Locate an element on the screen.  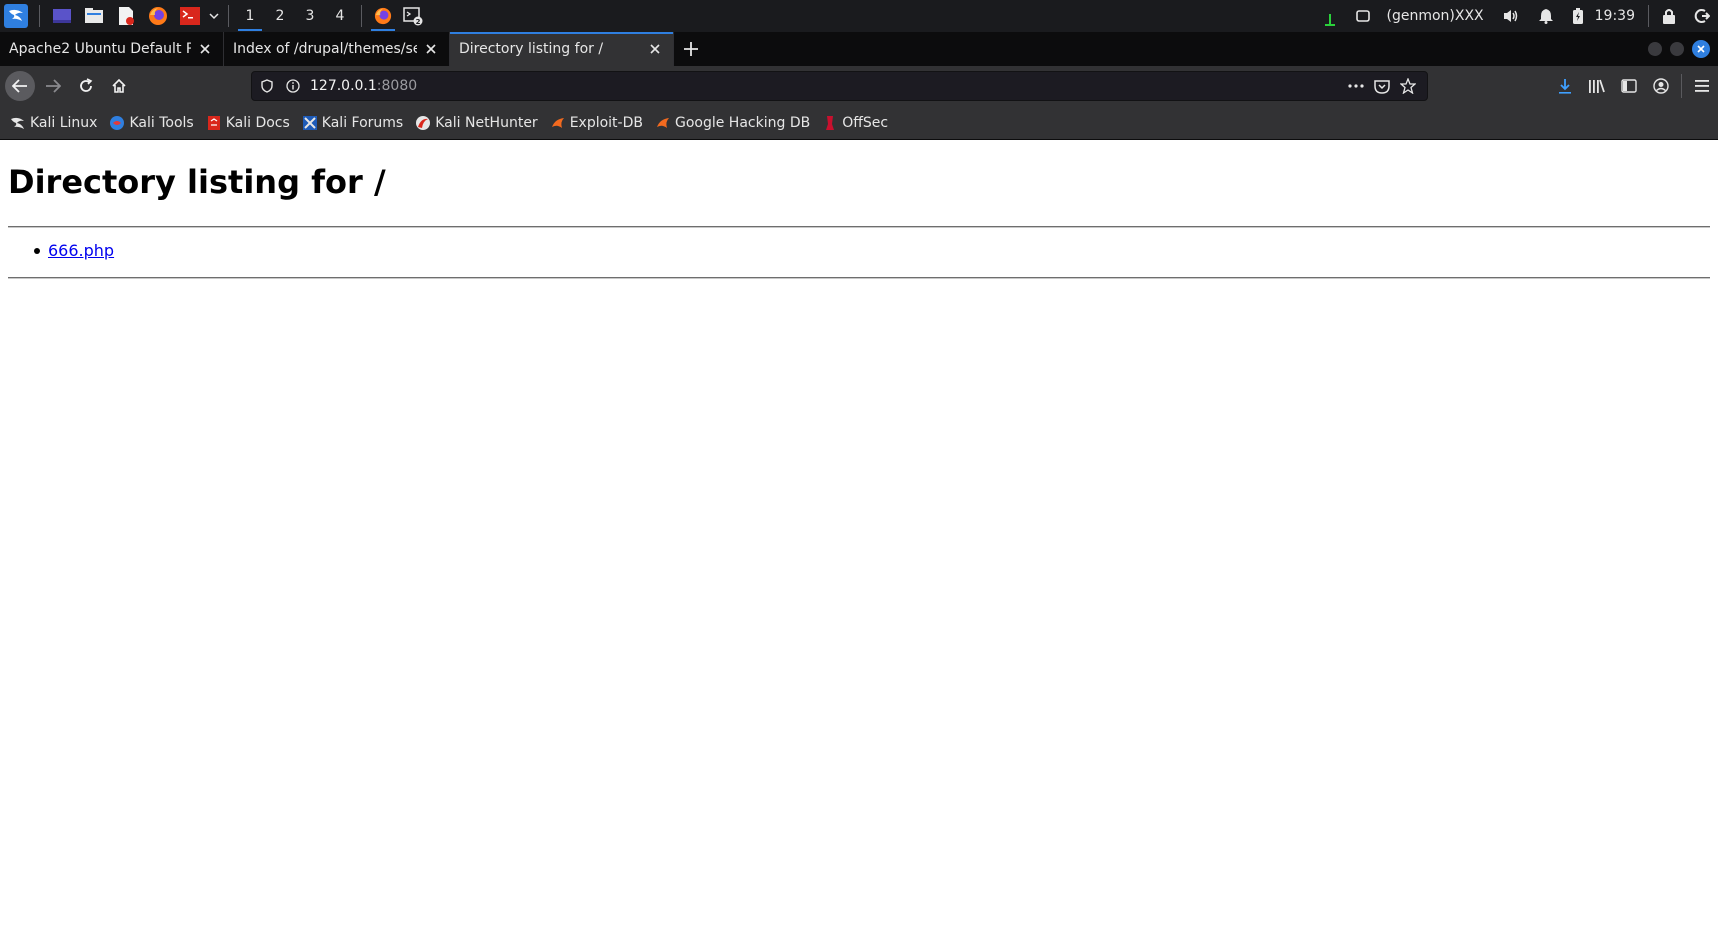
url-text: 127.0.0.1:8080 is located at coordinates (363, 86).